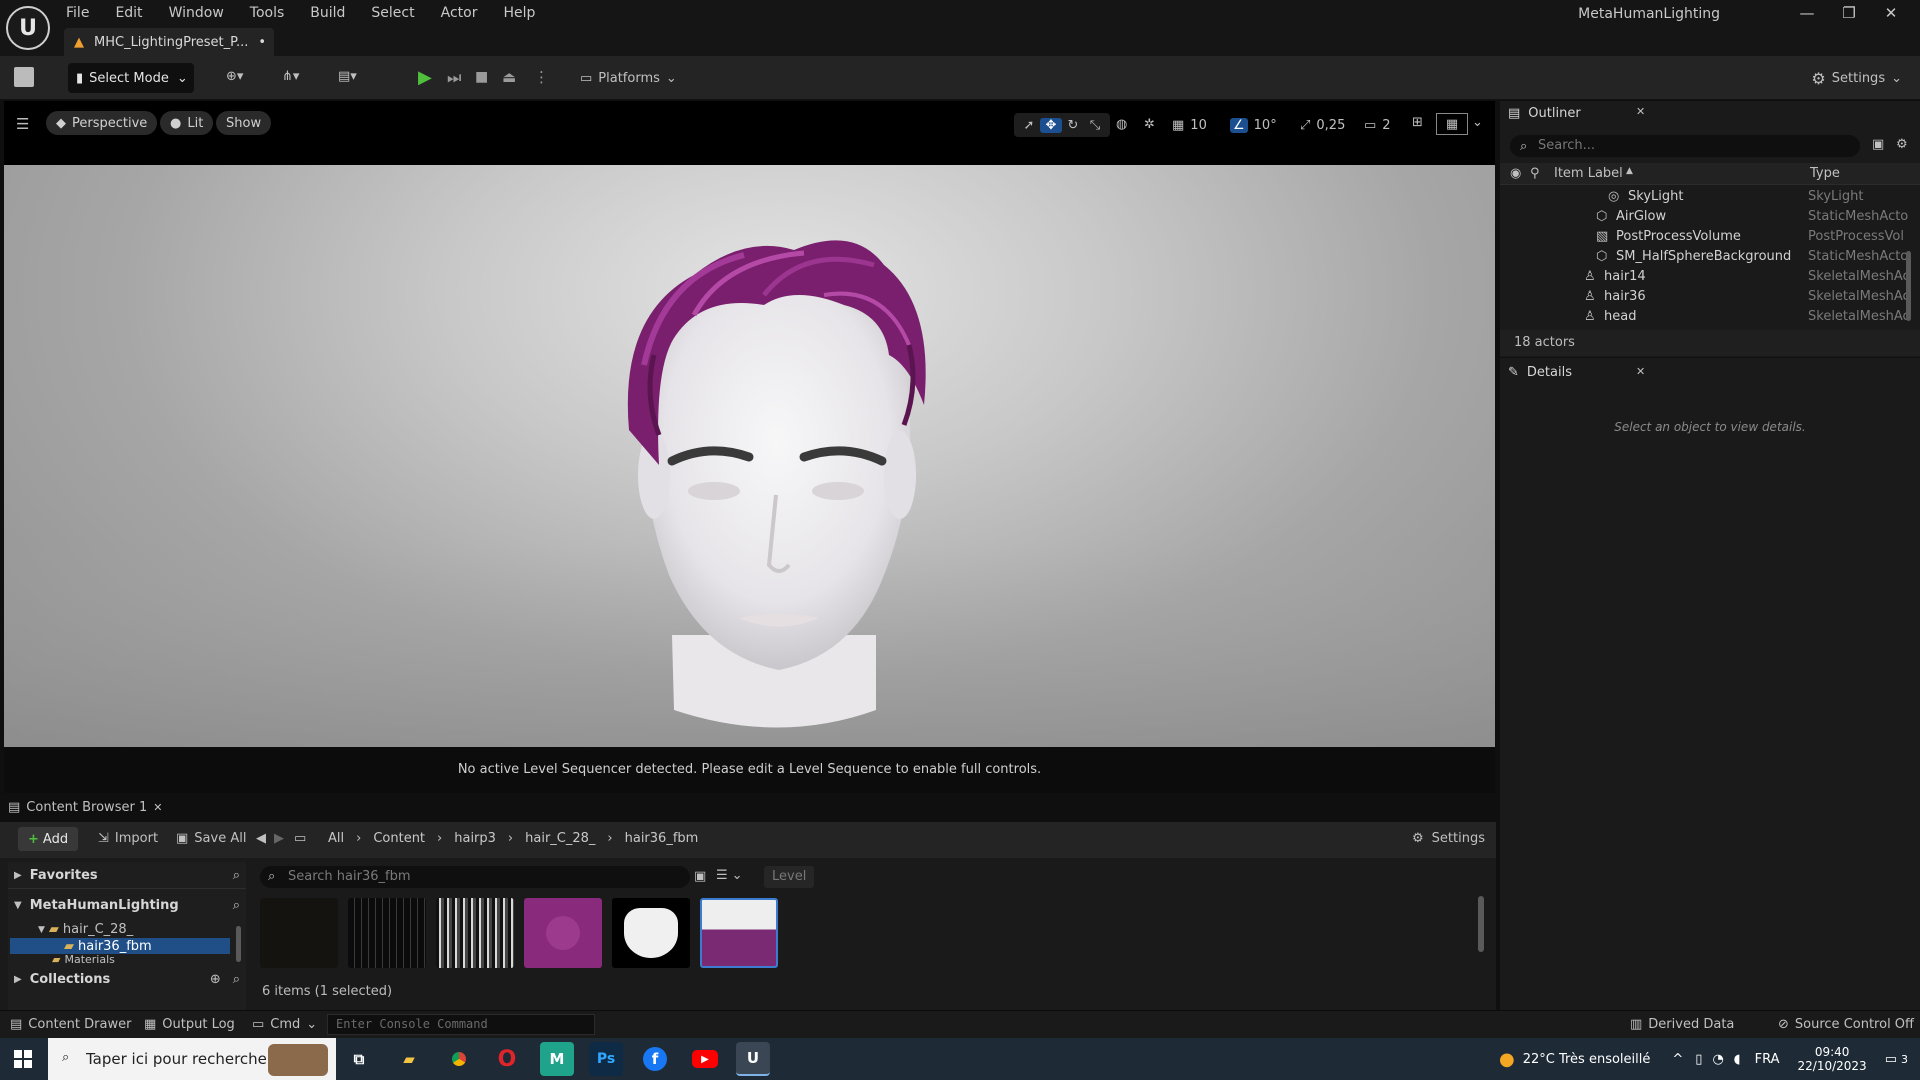 This screenshot has width=1920, height=1080. What do you see at coordinates (606, 1059) in the screenshot?
I see `photoshop-icon: Ps` at bounding box center [606, 1059].